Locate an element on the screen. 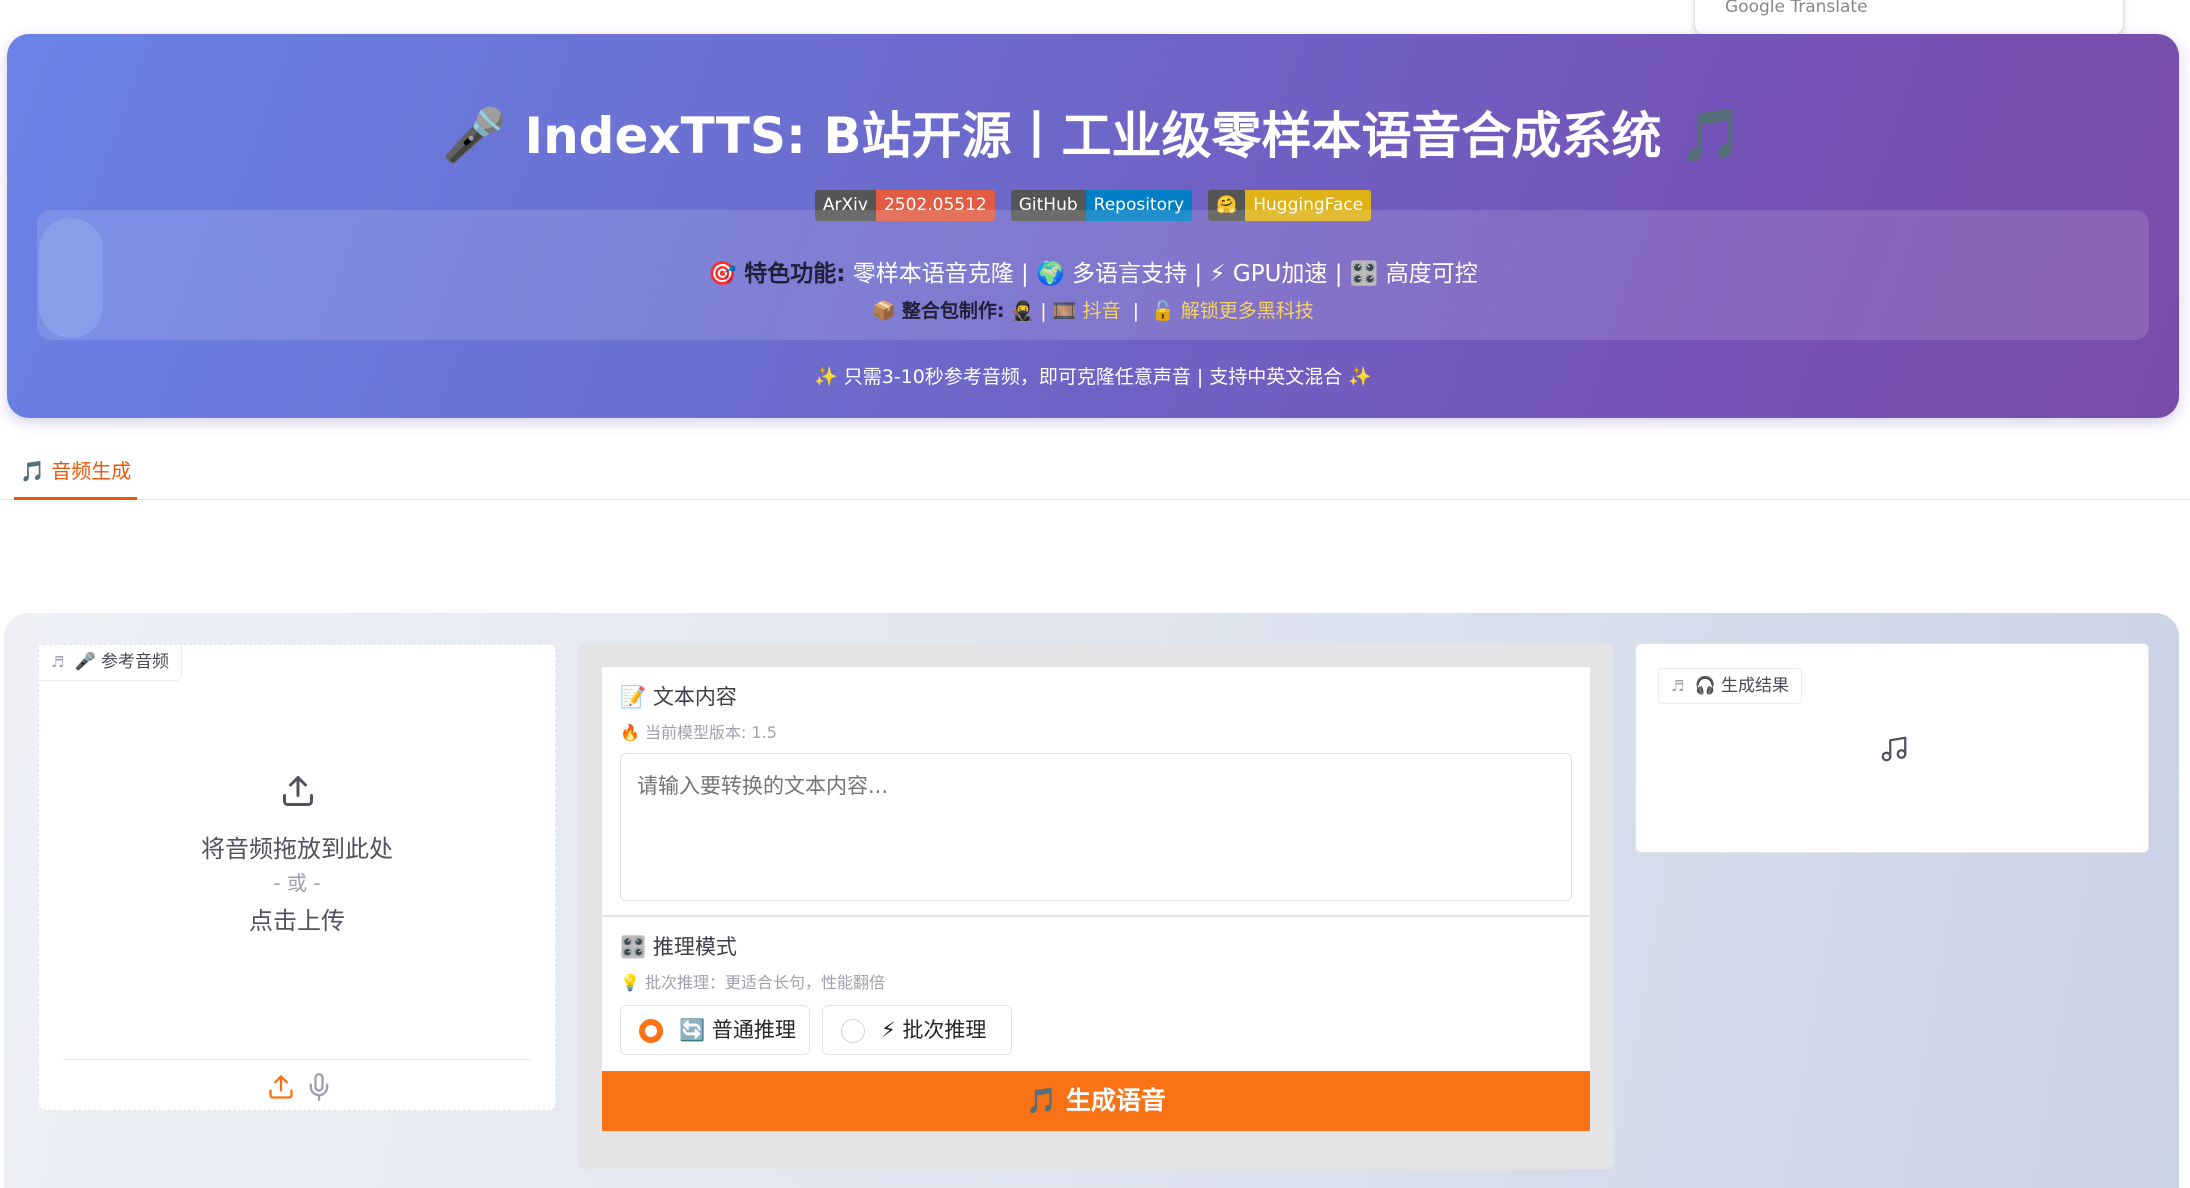  text-content-title-text: 文本内容 is located at coordinates (694, 697).